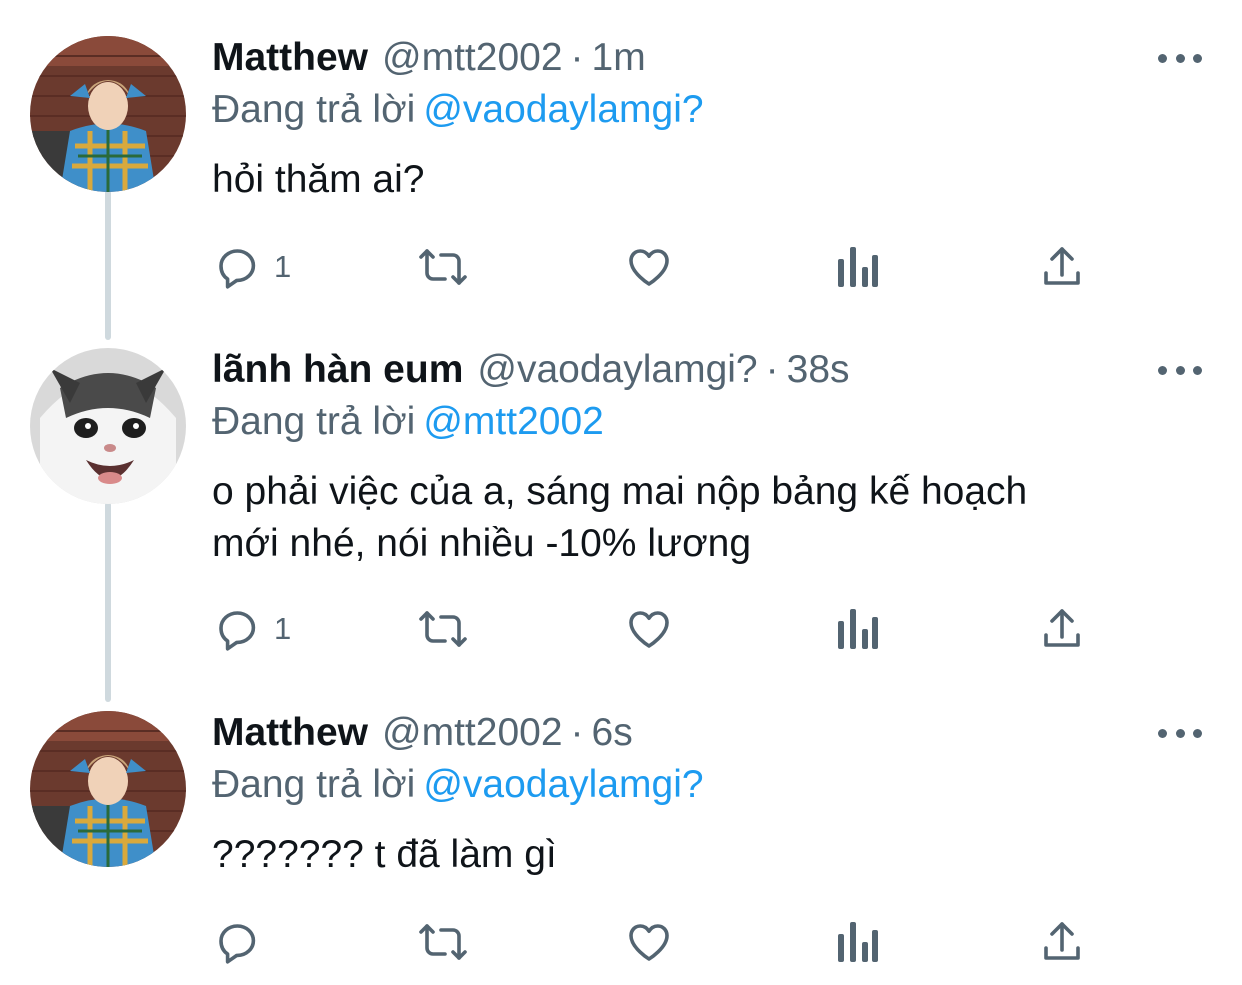  I want to click on reply-button, so click(244, 942).